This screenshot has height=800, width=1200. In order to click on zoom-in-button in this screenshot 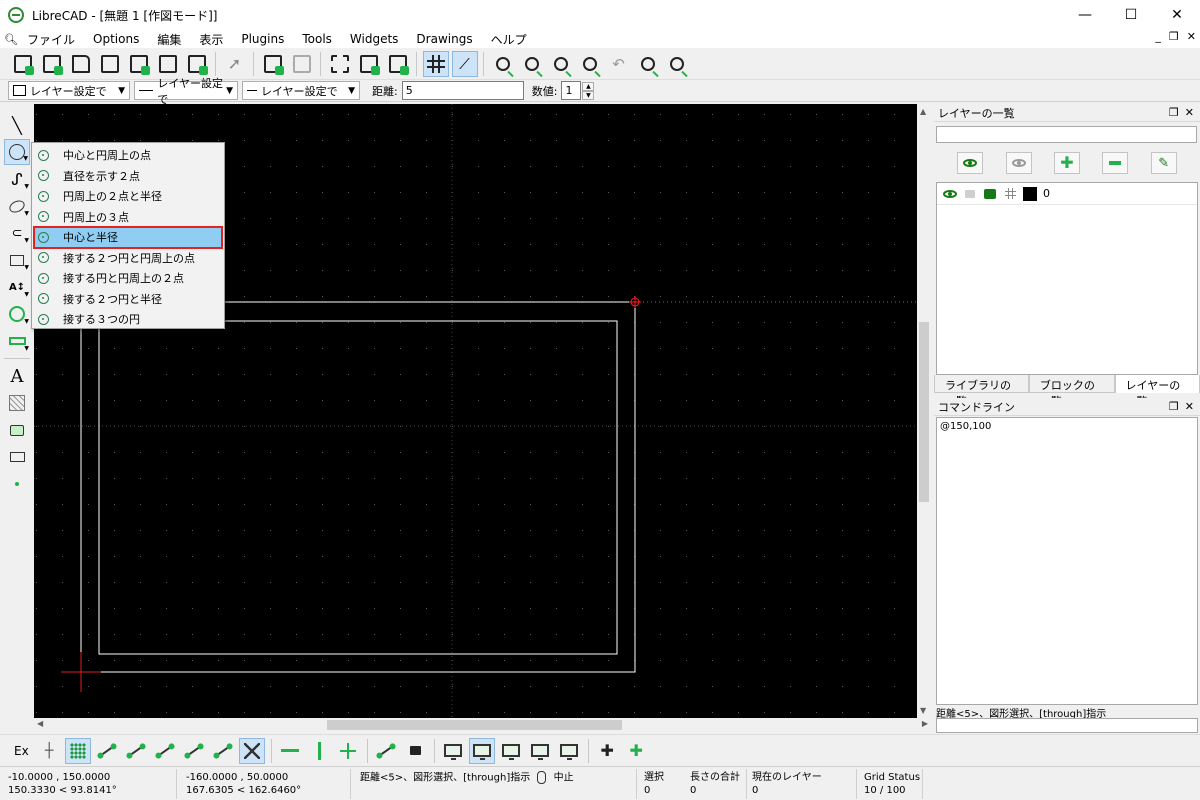, I will do `click(532, 64)`.